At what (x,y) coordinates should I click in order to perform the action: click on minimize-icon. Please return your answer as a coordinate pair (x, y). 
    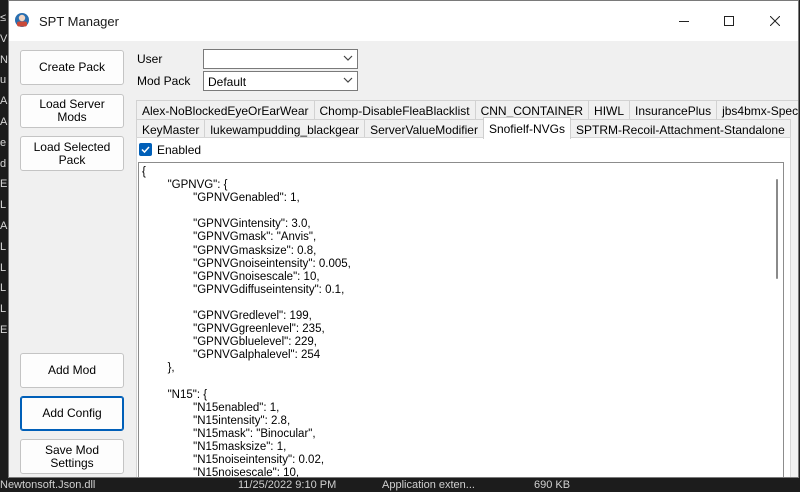
    Looking at the image, I should click on (684, 21).